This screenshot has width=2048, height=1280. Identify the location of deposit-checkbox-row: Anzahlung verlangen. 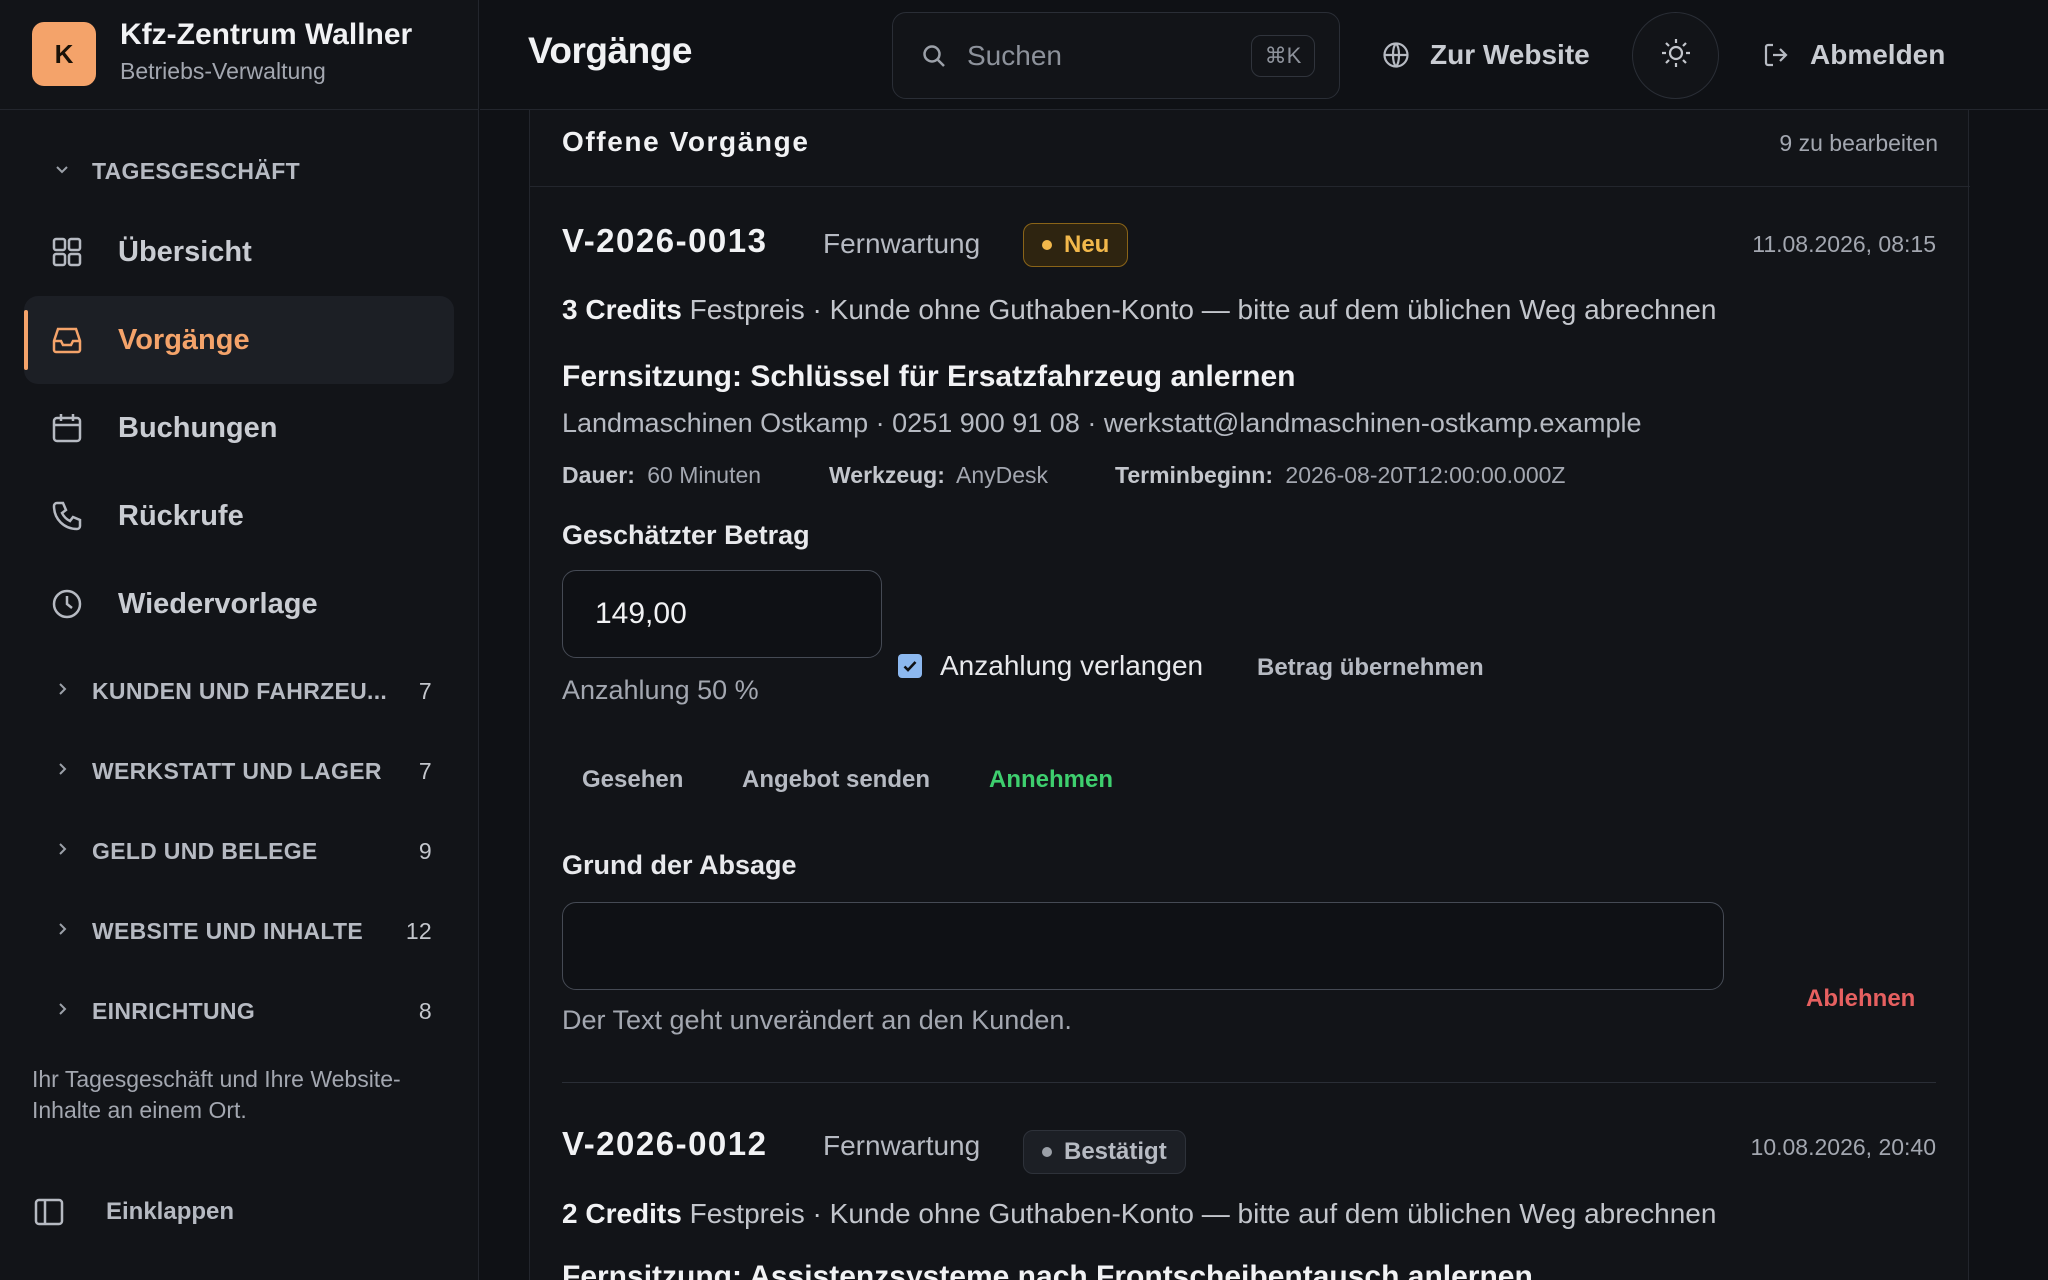
(1050, 666).